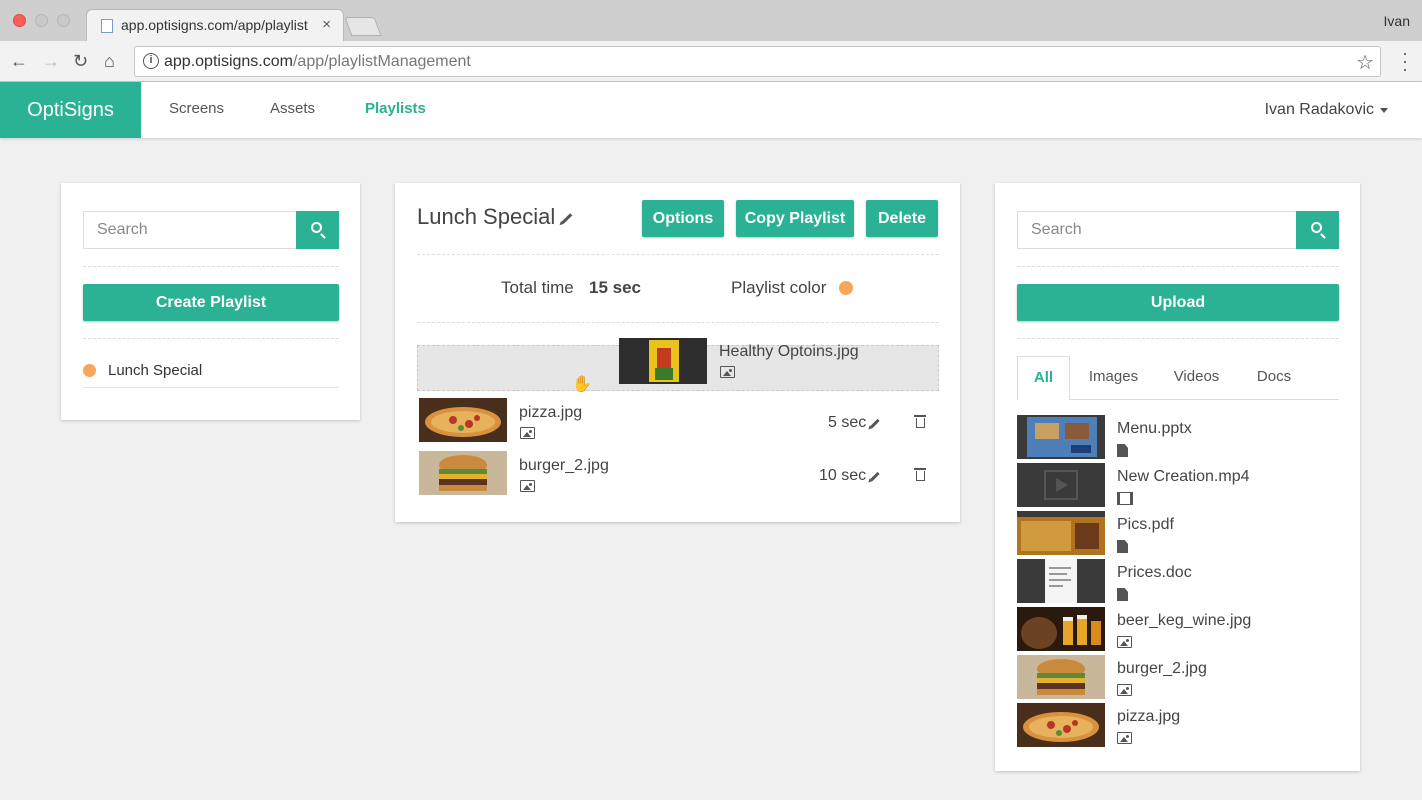  What do you see at coordinates (1149, 716) in the screenshot?
I see `asset-name: pizza.jpg` at bounding box center [1149, 716].